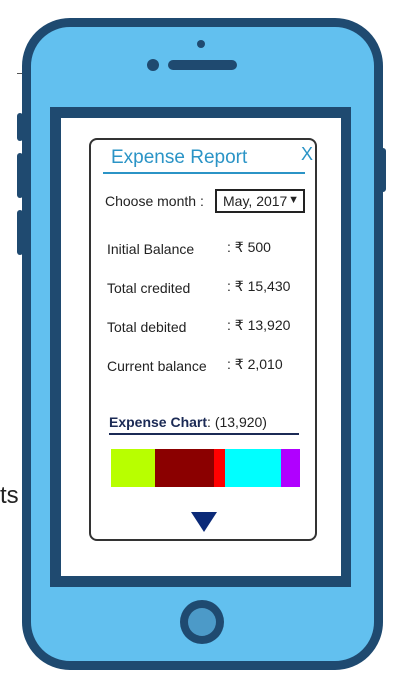 This screenshot has height=692, width=408. Describe the element at coordinates (259, 325) in the screenshot. I see `total-debited-value: : ₹ 13,920` at that location.